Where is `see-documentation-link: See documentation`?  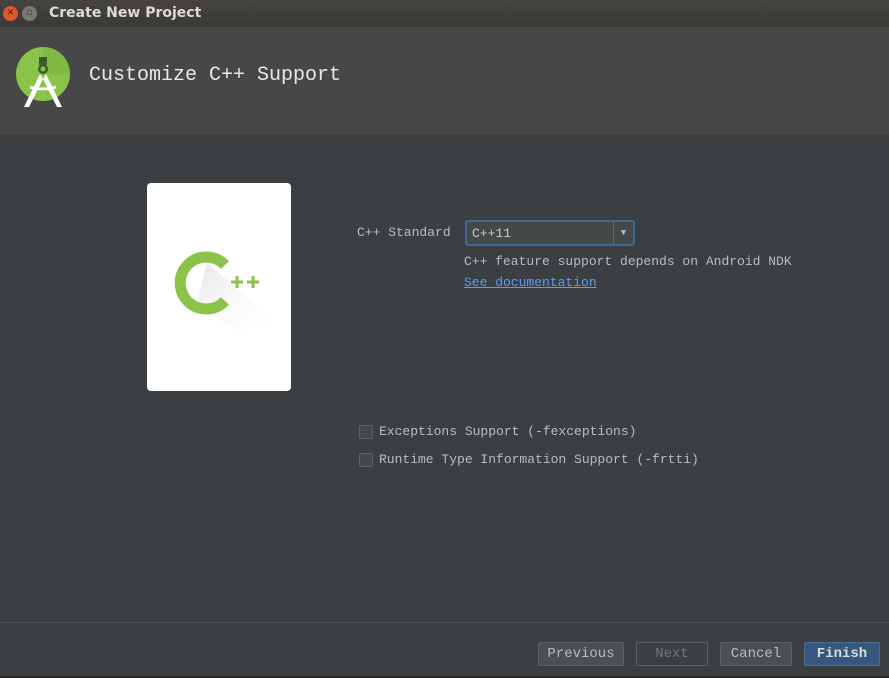
see-documentation-link: See documentation is located at coordinates (530, 282).